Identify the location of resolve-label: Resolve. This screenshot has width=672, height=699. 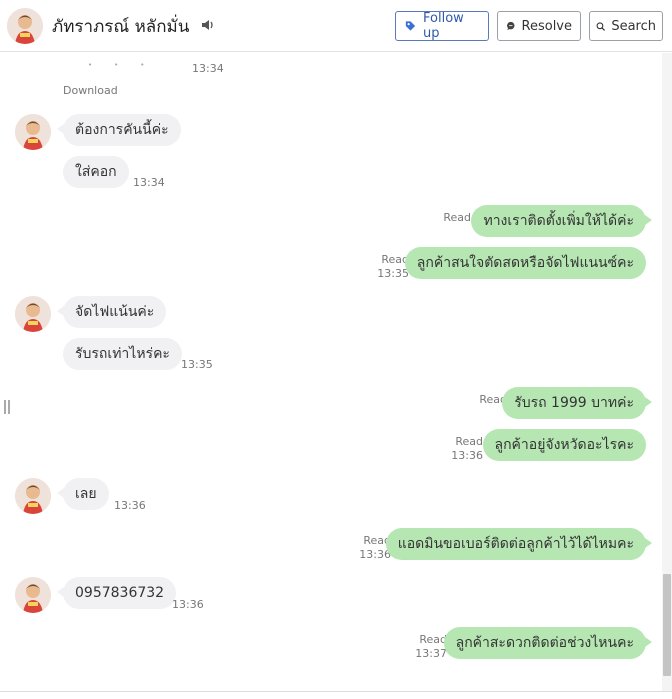
(546, 26).